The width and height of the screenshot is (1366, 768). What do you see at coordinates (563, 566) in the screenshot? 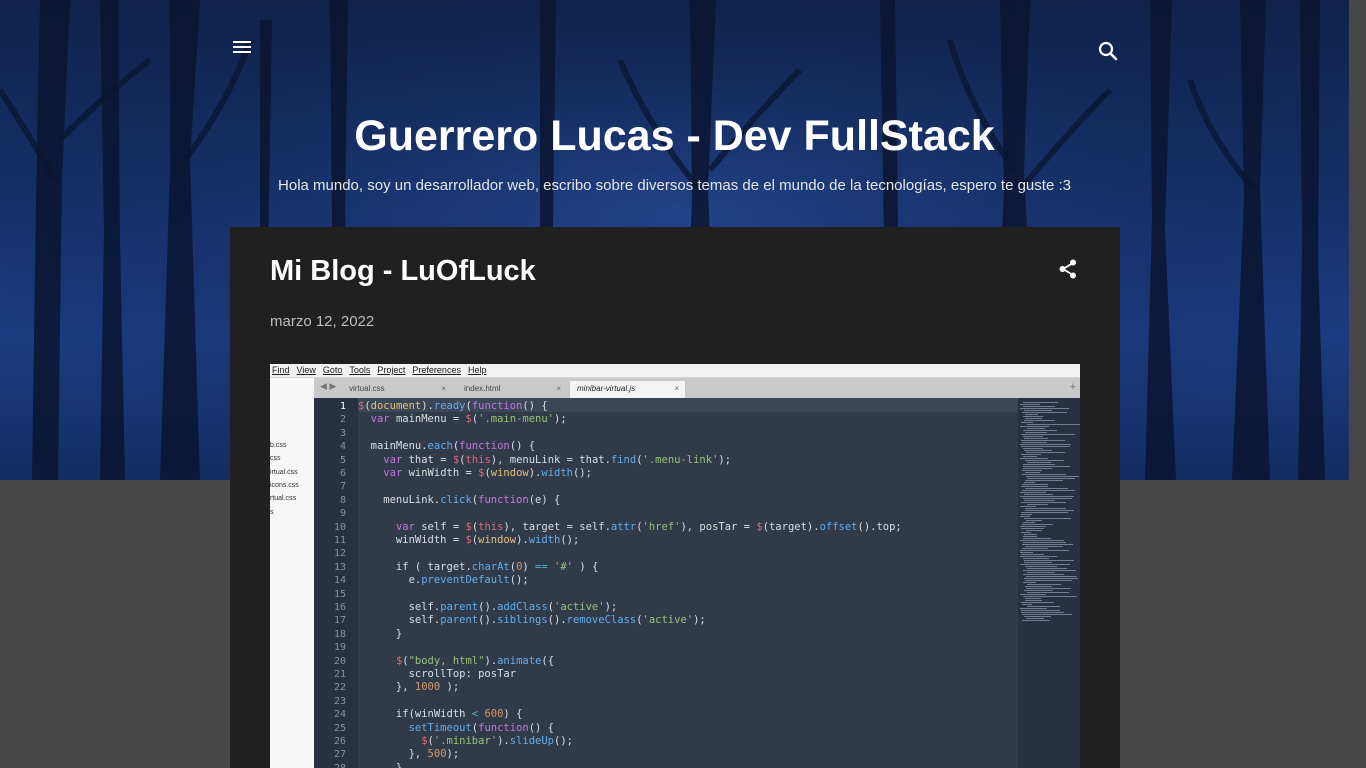
I see `code-token: '#'` at bounding box center [563, 566].